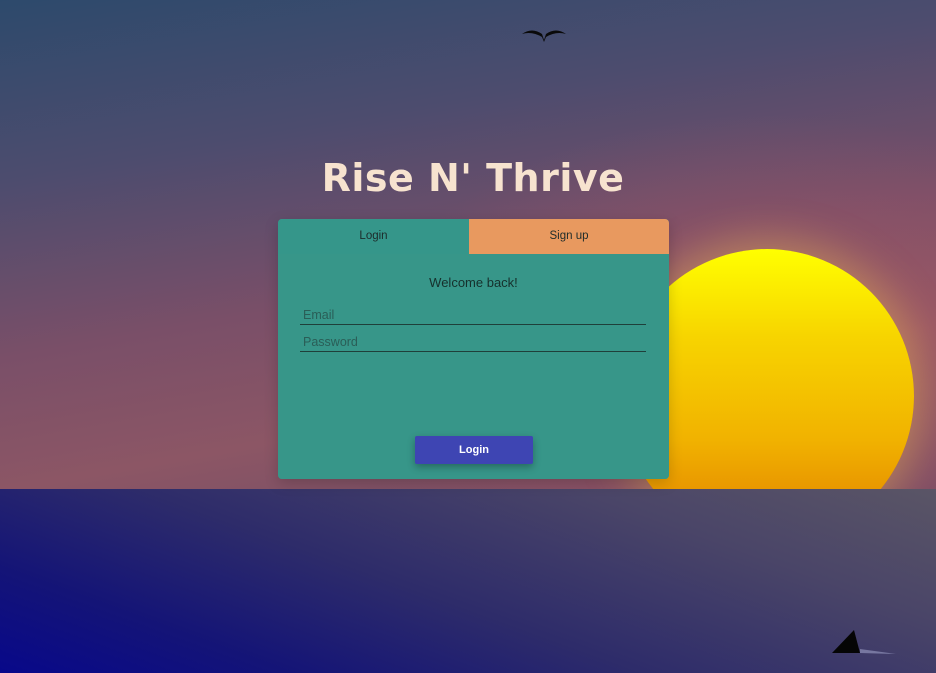 The width and height of the screenshot is (936, 673). I want to click on email-field, so click(473, 315).